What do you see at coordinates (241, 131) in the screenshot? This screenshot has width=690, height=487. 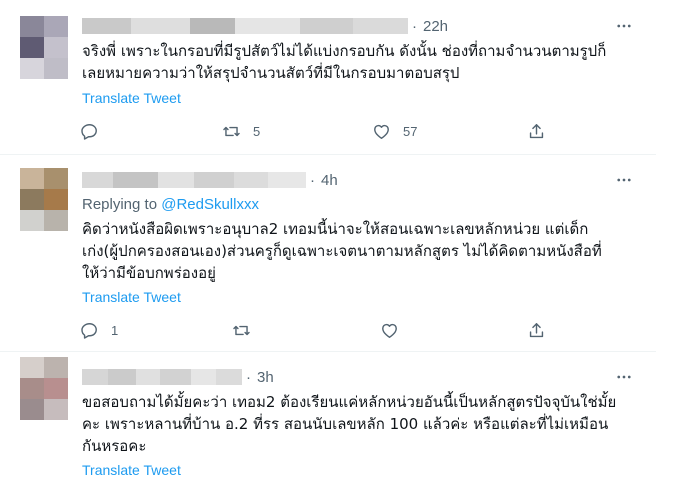 I see `retweet-button: 5` at bounding box center [241, 131].